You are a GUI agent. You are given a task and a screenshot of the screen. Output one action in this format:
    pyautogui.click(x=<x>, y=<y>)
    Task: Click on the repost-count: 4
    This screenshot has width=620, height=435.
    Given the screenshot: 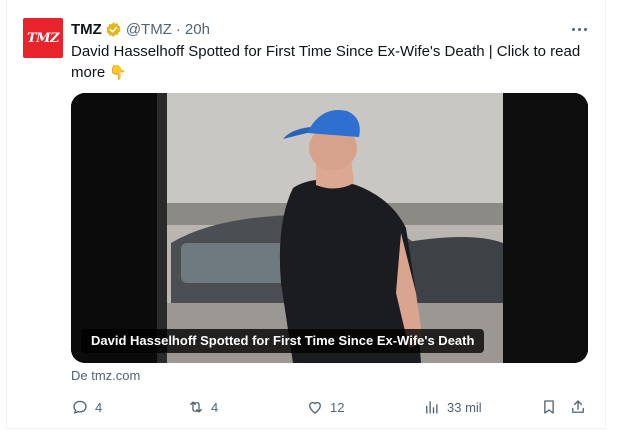 What is the action you would take?
    pyautogui.click(x=215, y=407)
    